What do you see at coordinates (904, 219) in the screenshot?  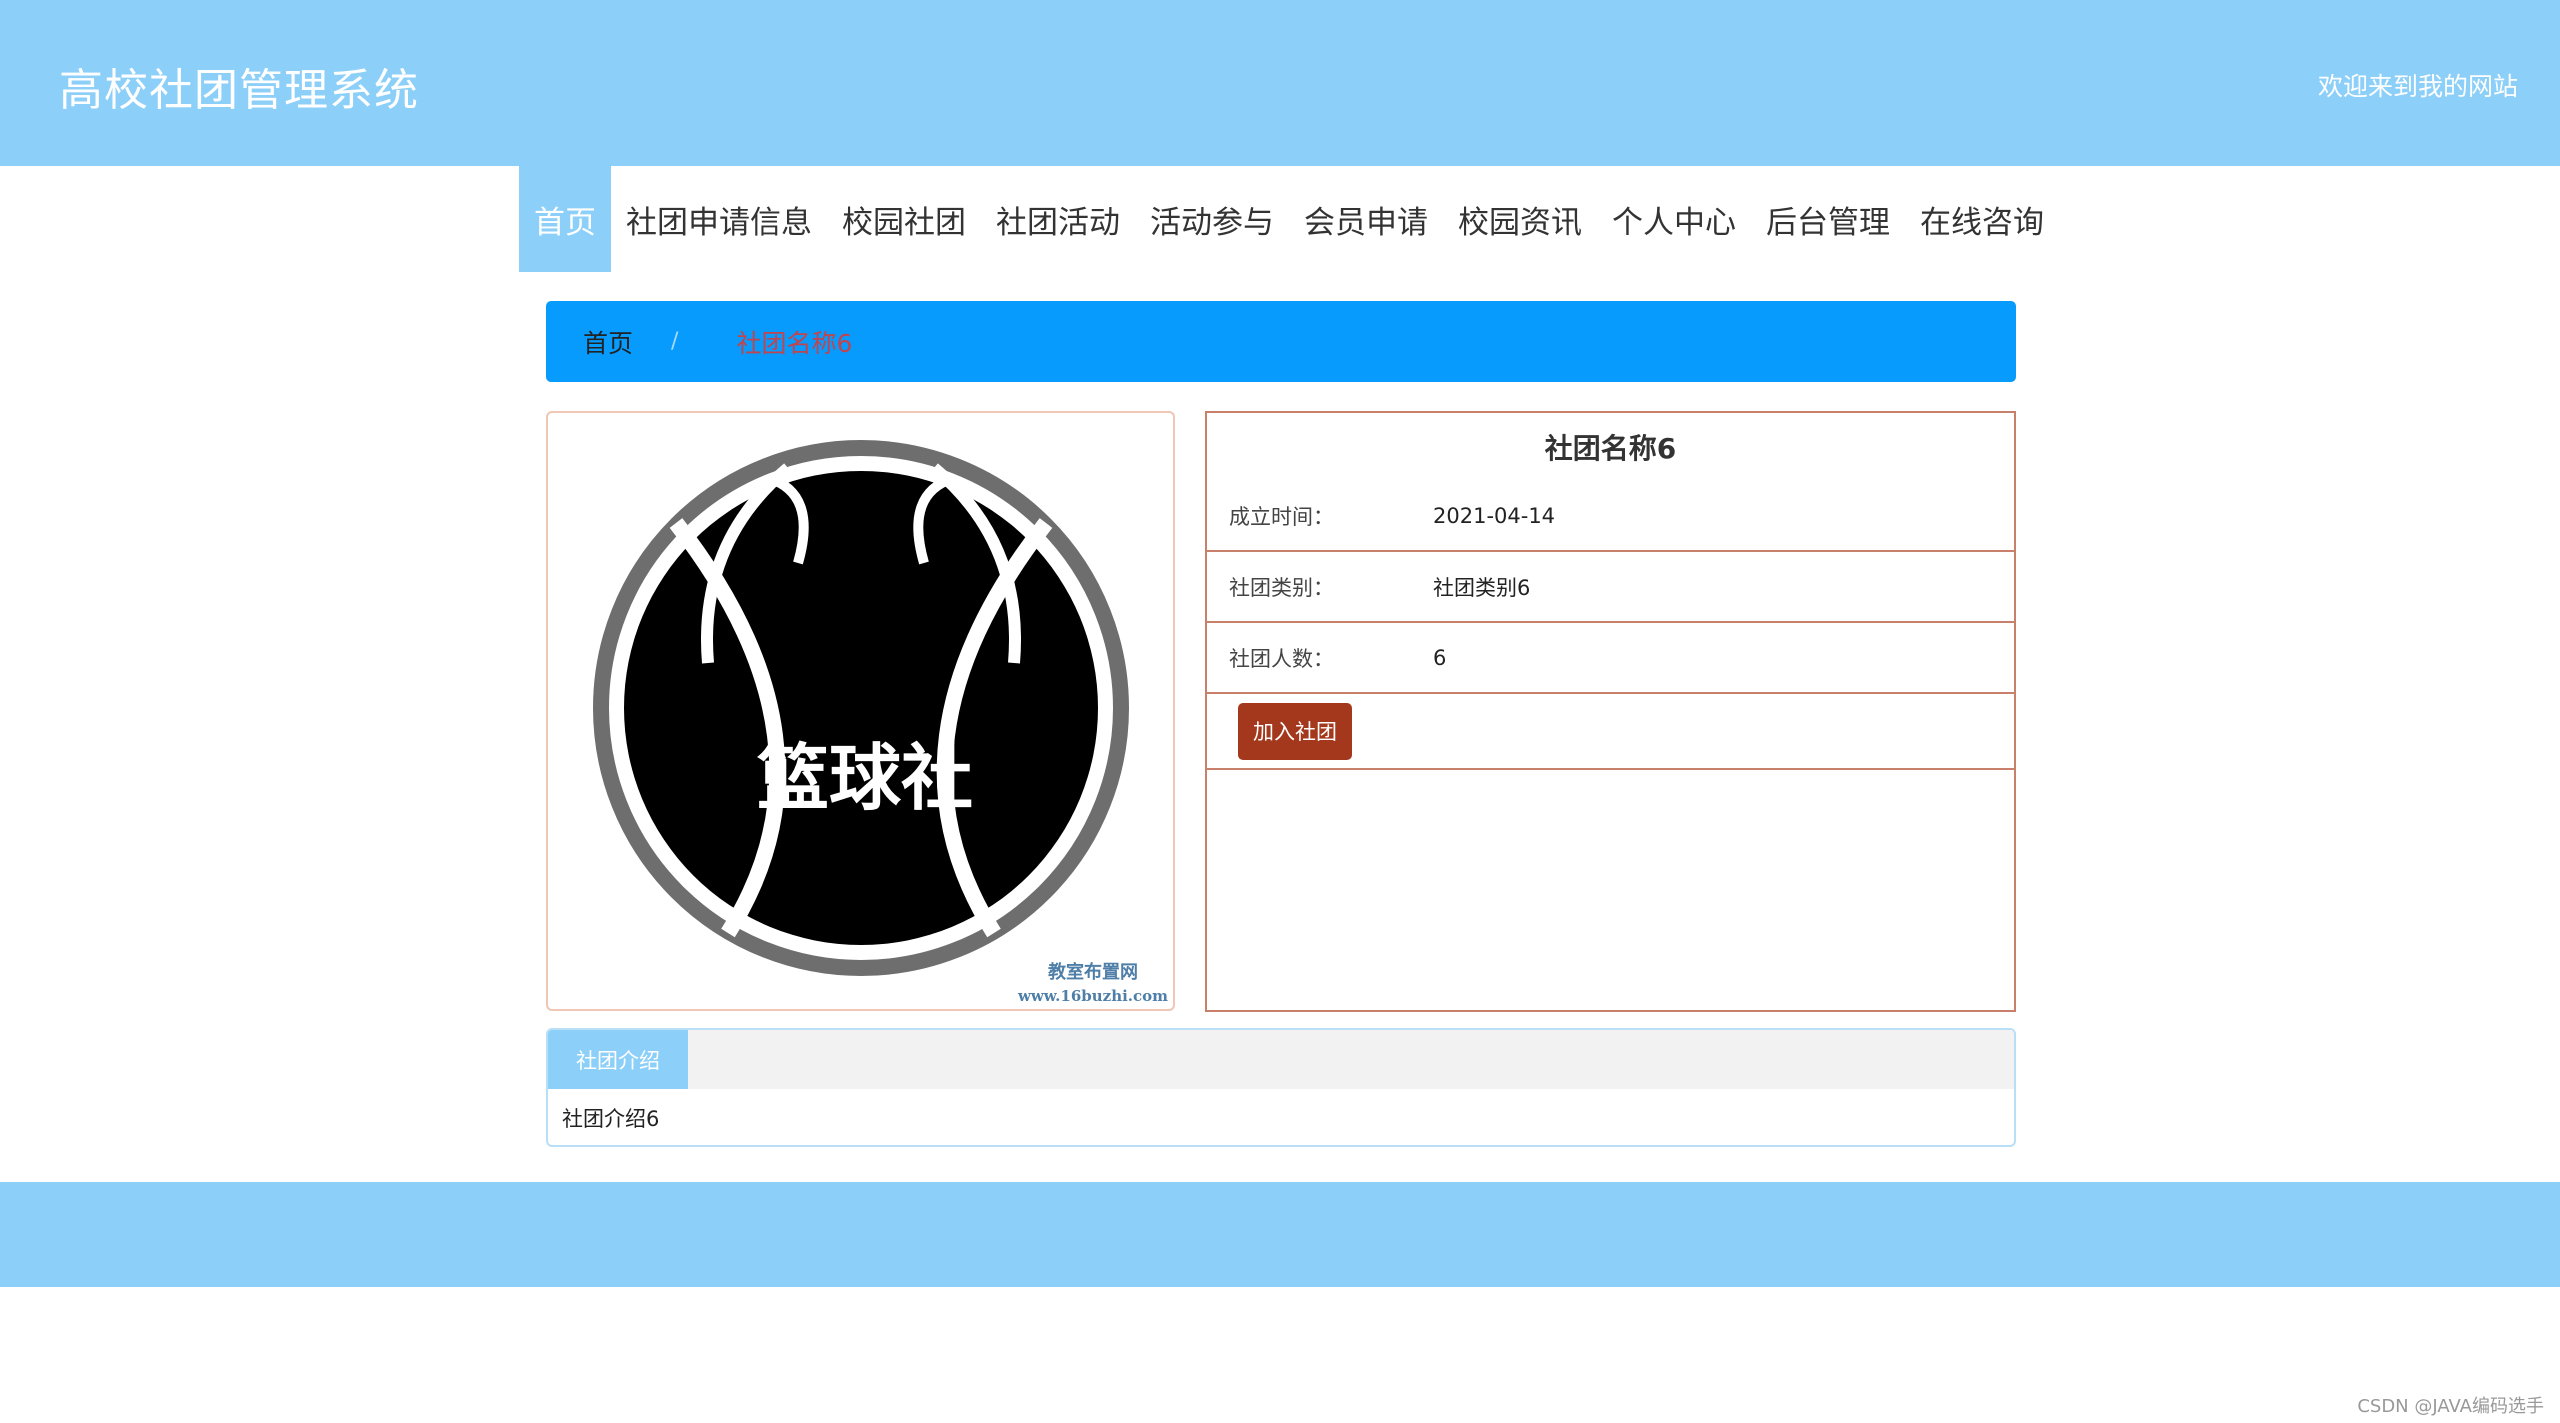 I see `nav-item-campus-clubs: 校园社团` at bounding box center [904, 219].